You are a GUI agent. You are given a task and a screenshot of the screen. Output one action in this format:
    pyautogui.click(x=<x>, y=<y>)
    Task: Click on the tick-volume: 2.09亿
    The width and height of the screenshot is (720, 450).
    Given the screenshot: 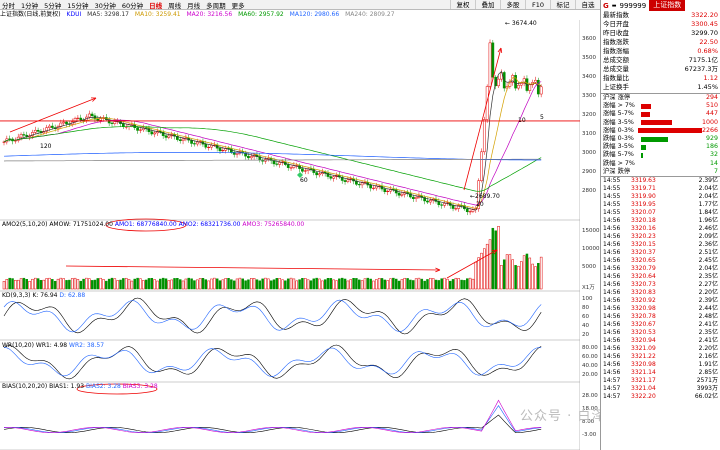 What is the action you would take?
    pyautogui.click(x=708, y=236)
    